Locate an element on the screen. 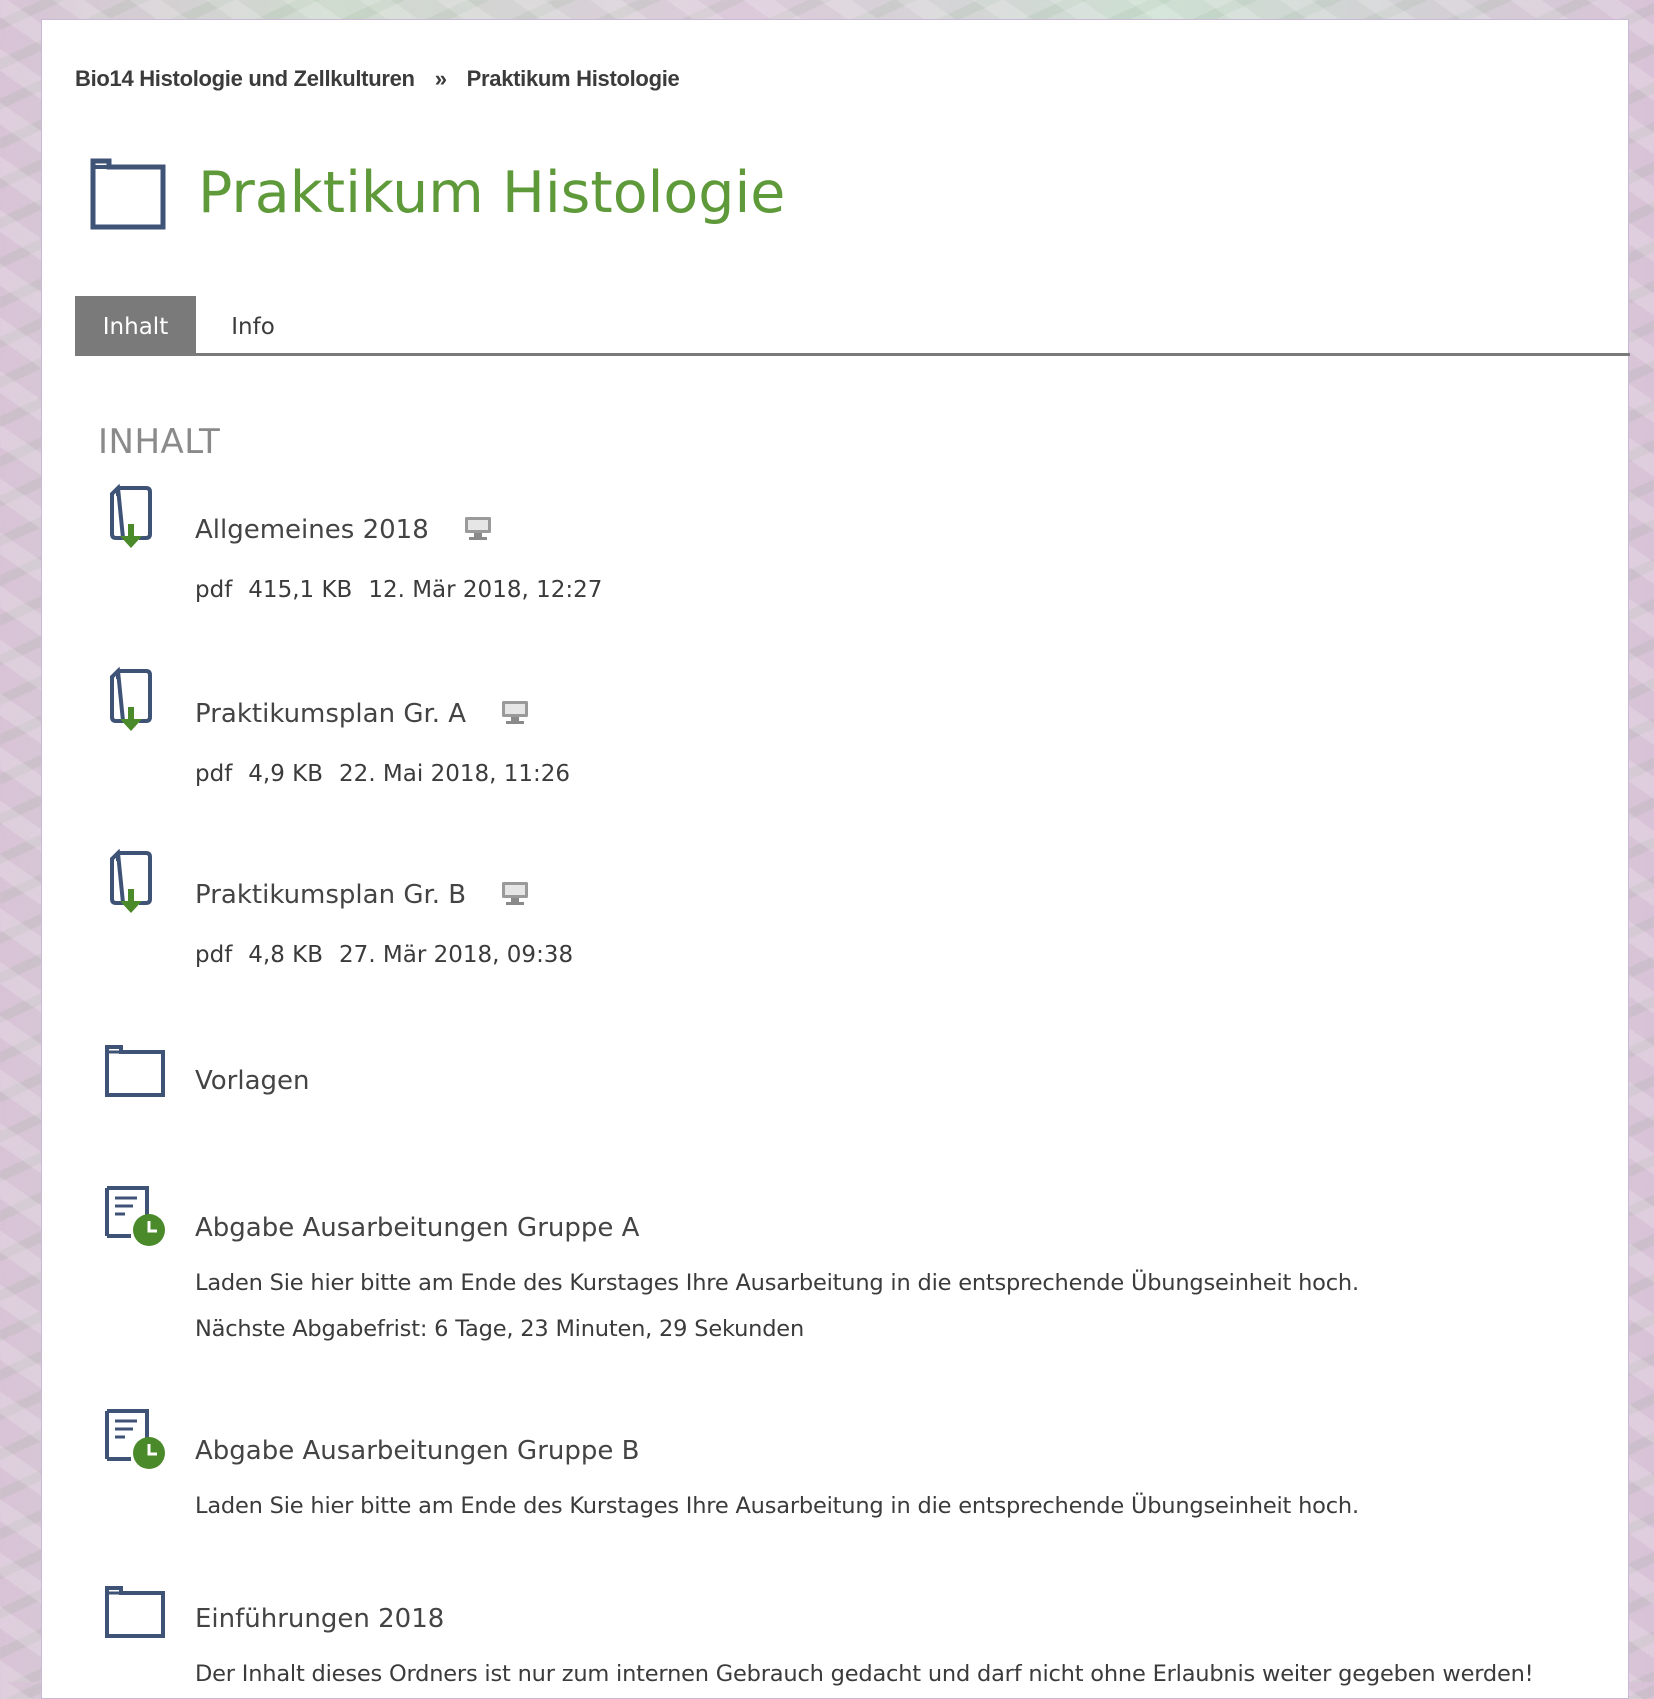 This screenshot has width=1654, height=1699. item-meta: pdf 4,9 KB 22. Mai 2018, 11:26 is located at coordinates (390, 774).